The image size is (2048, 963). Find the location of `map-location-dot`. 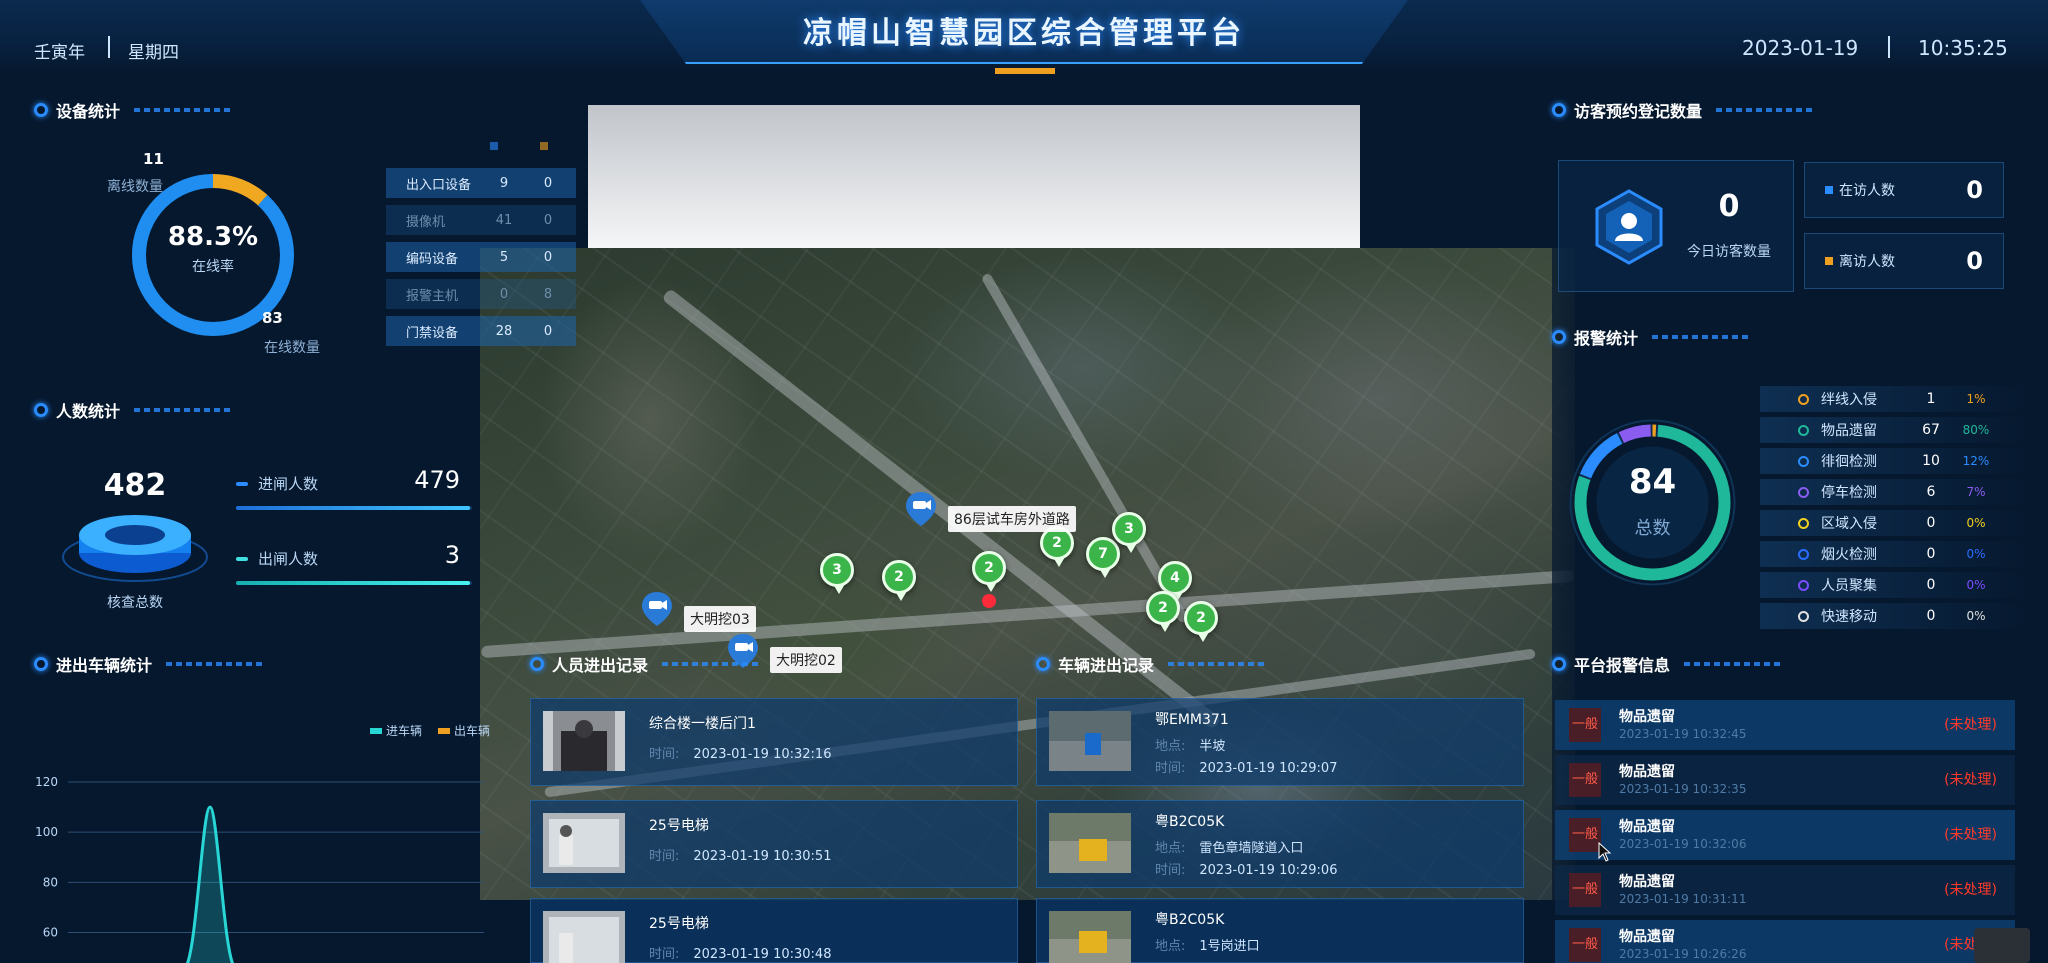

map-location-dot is located at coordinates (989, 601).